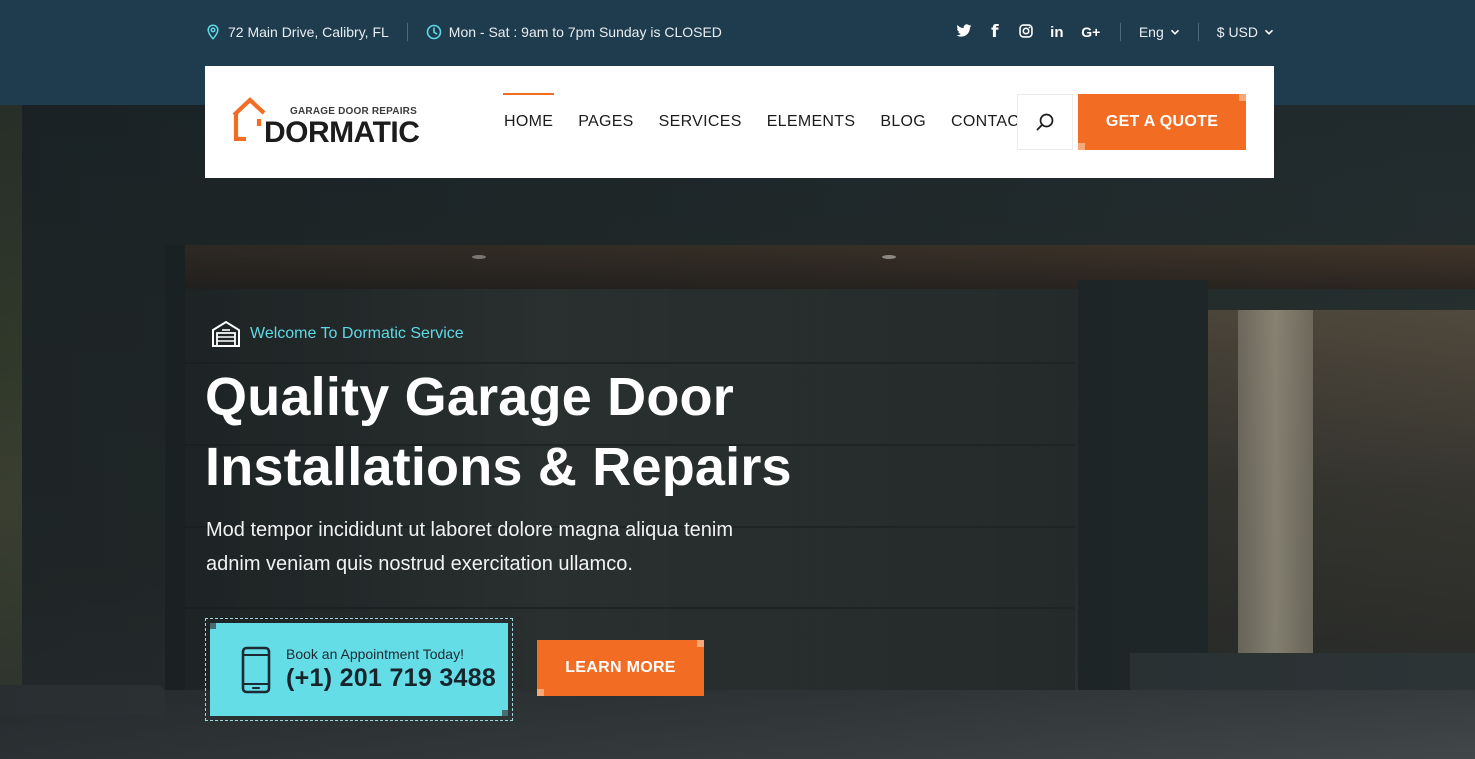 The image size is (1475, 759). Describe the element at coordinates (391, 678) in the screenshot. I see `appointment-phone: (+1) 201 719 3488` at that location.